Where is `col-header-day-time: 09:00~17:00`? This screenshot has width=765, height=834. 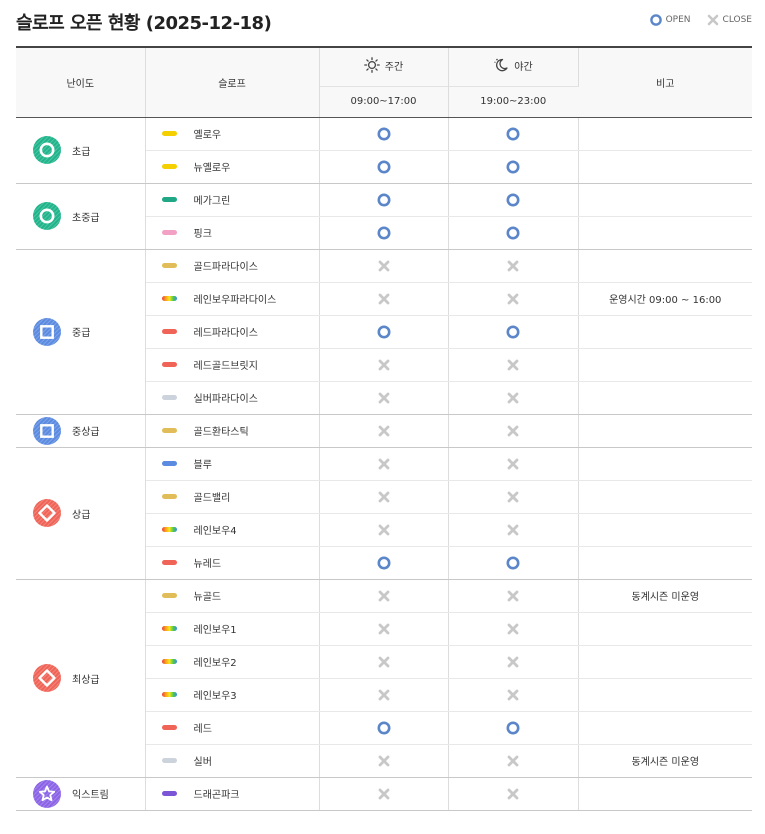
col-header-day-time: 09:00~17:00 is located at coordinates (384, 101).